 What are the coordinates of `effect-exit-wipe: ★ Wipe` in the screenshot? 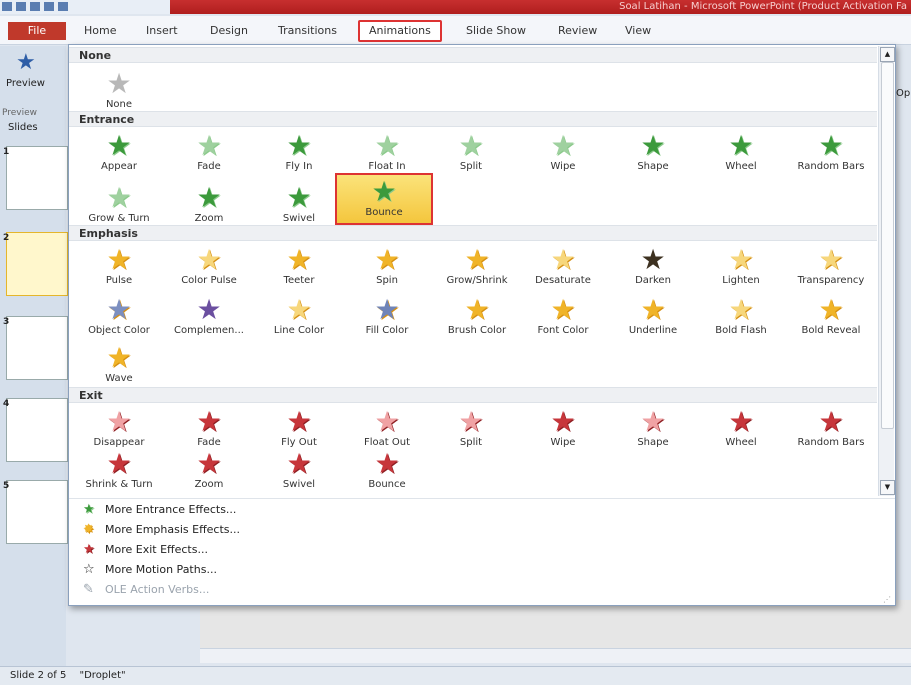 It's located at (563, 432).